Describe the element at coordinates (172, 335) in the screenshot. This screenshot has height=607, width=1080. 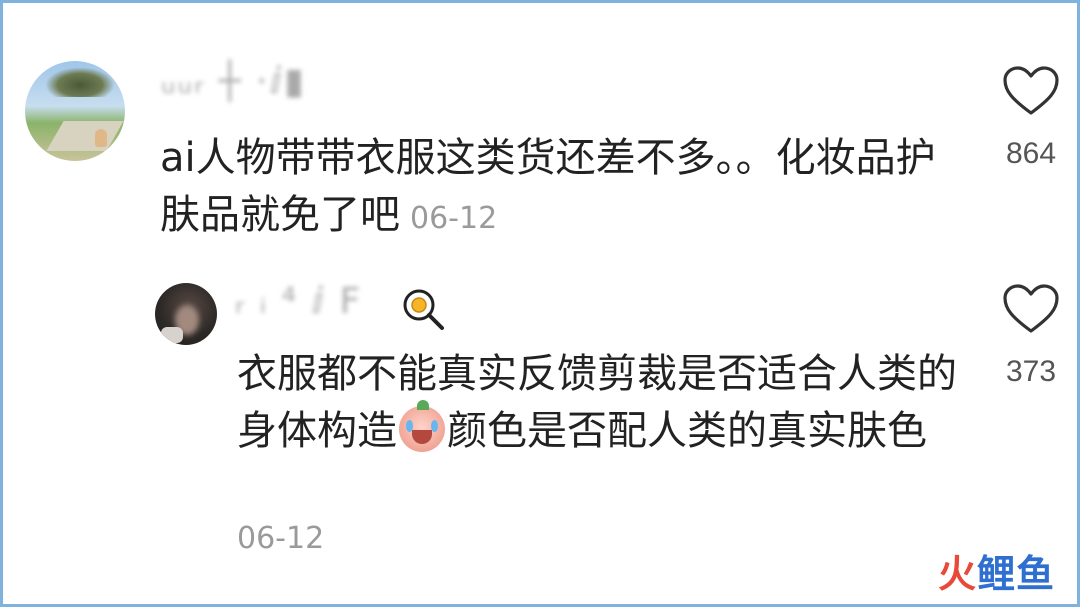
I see `avatar-arm` at that location.